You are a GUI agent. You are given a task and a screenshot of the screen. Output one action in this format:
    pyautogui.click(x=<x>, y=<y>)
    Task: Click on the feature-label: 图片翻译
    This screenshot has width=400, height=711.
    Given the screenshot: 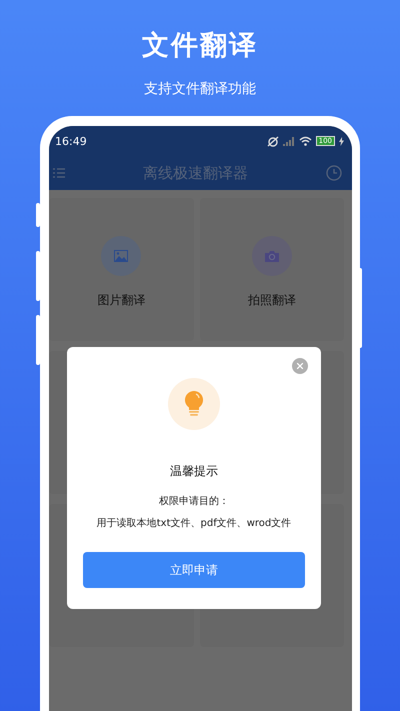 What is the action you would take?
    pyautogui.click(x=121, y=300)
    